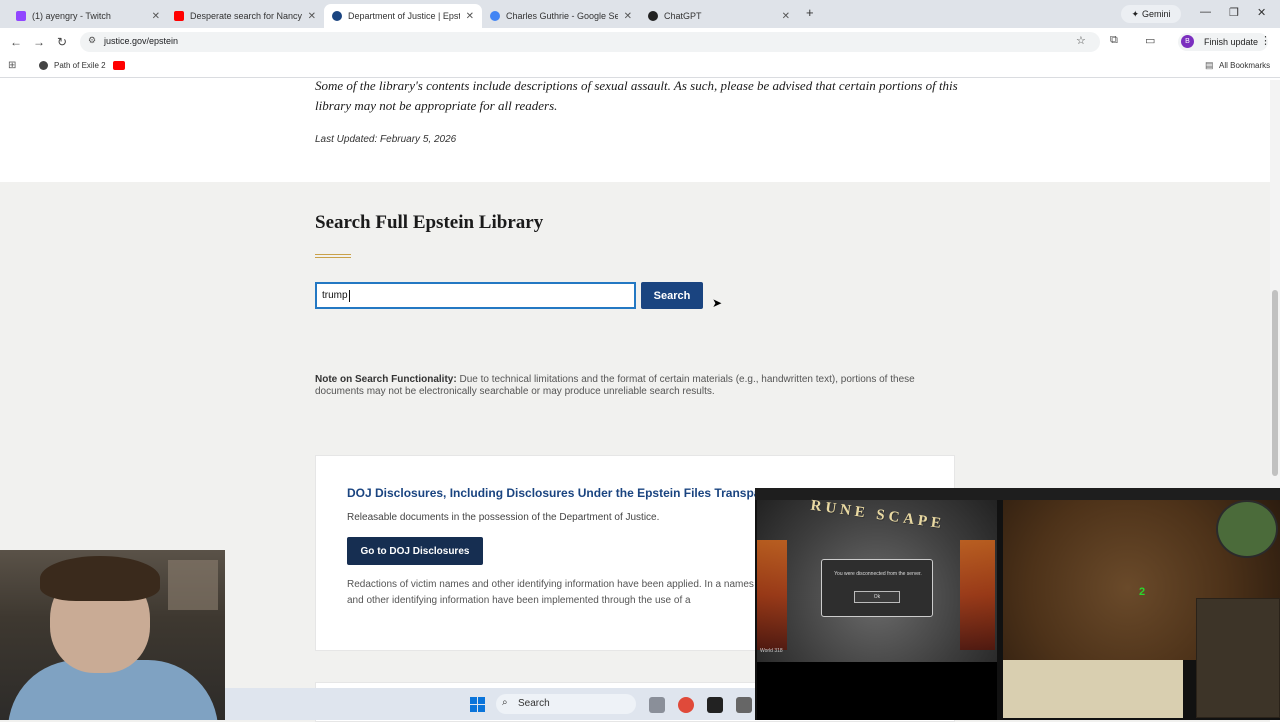 The height and width of the screenshot is (722, 1280). Describe the element at coordinates (43, 65) in the screenshot. I see `poe-icon` at that location.